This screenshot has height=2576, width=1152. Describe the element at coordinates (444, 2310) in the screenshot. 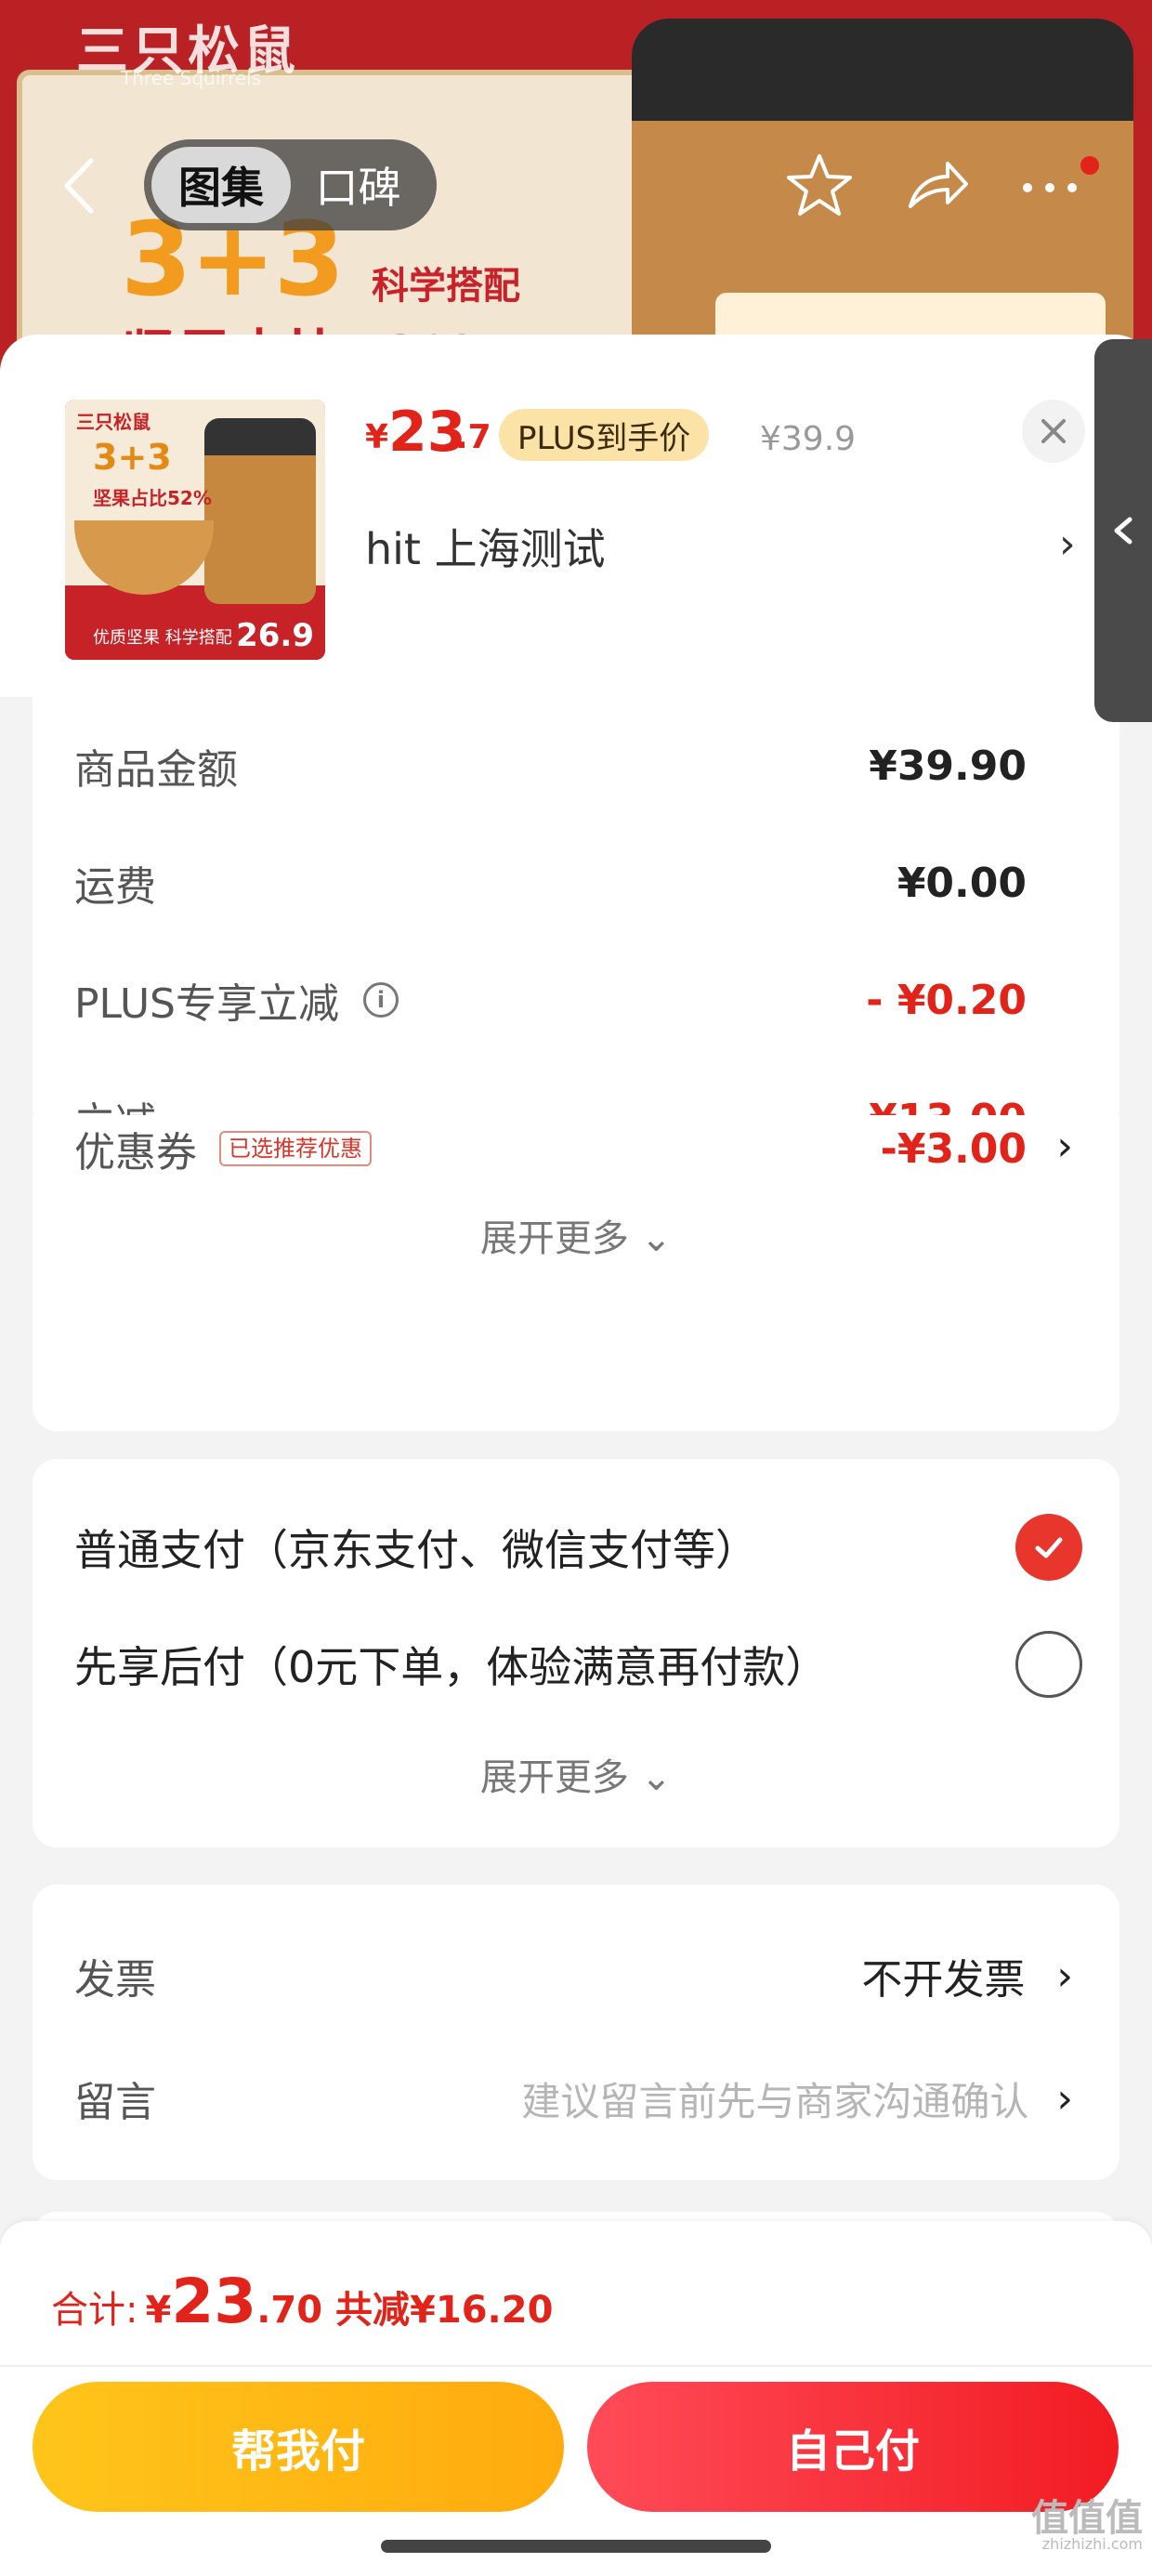

I see `total-saving: 共减¥16.20` at that location.